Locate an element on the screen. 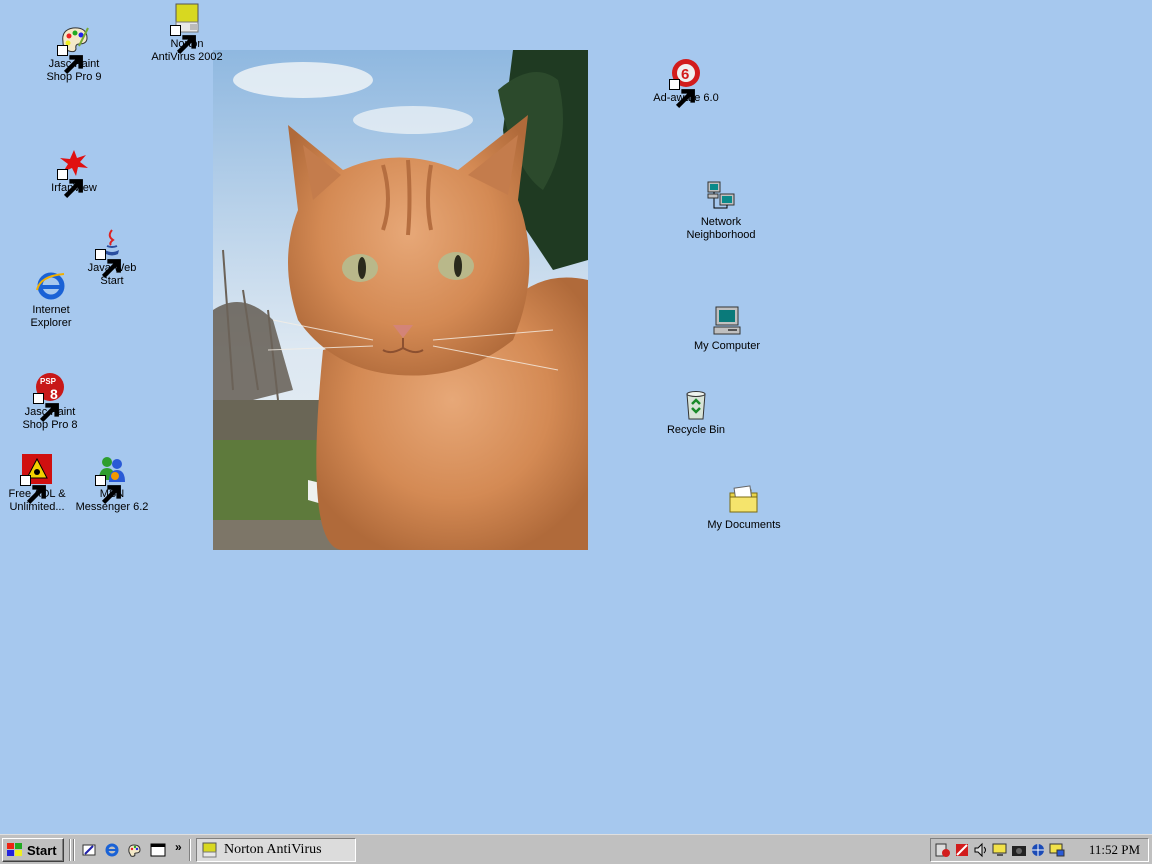  psp8-icon: PSP 8 is located at coordinates (50, 396).